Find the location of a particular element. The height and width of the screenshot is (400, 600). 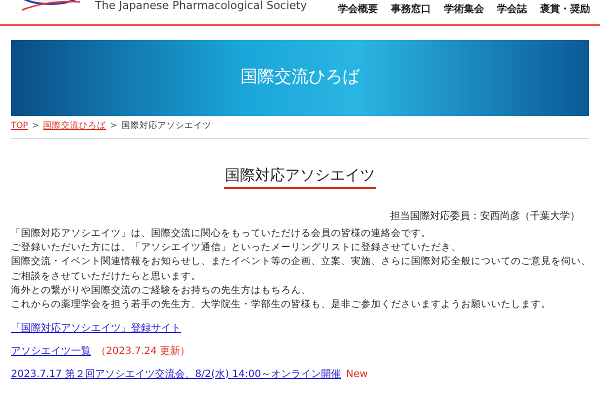

committee-text: 担当国際対応委員：安西尚彦（千葉大学） is located at coordinates (485, 217).